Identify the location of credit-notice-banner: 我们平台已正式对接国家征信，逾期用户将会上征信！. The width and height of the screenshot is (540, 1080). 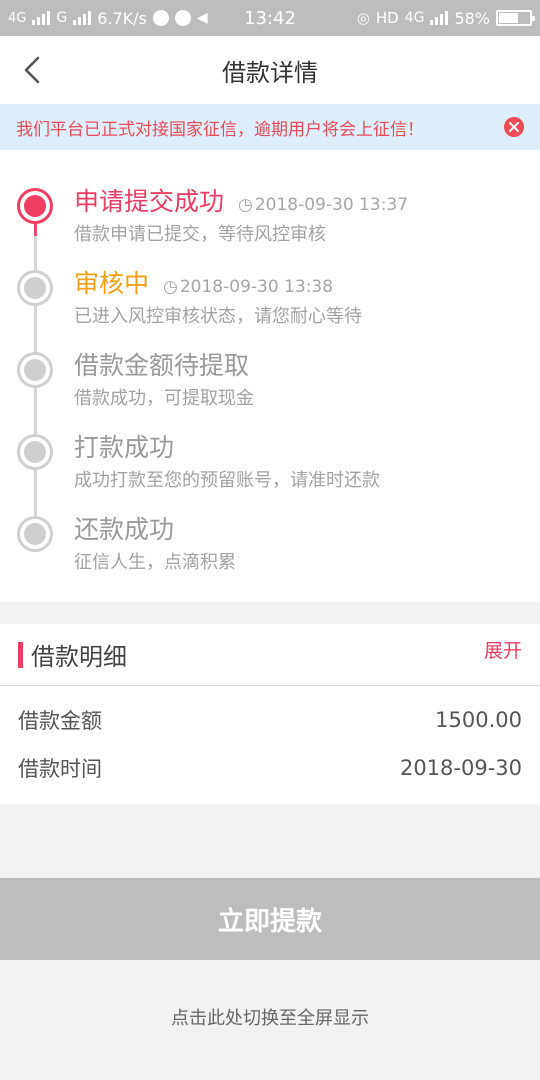
(270, 127).